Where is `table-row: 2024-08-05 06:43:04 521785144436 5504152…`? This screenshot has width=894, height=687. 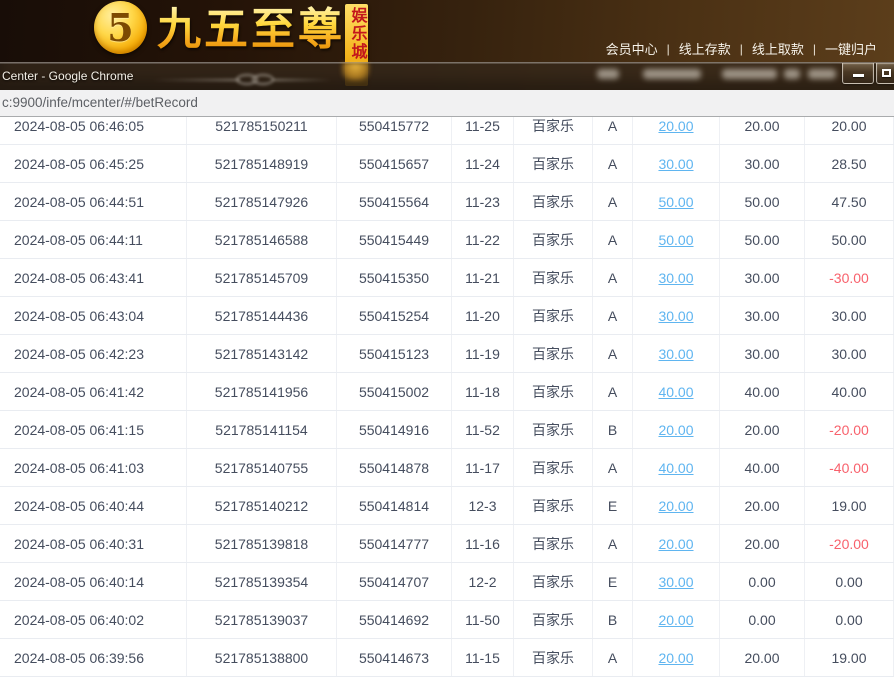 table-row: 2024-08-05 06:43:04 521785144436 5504152… is located at coordinates (447, 316).